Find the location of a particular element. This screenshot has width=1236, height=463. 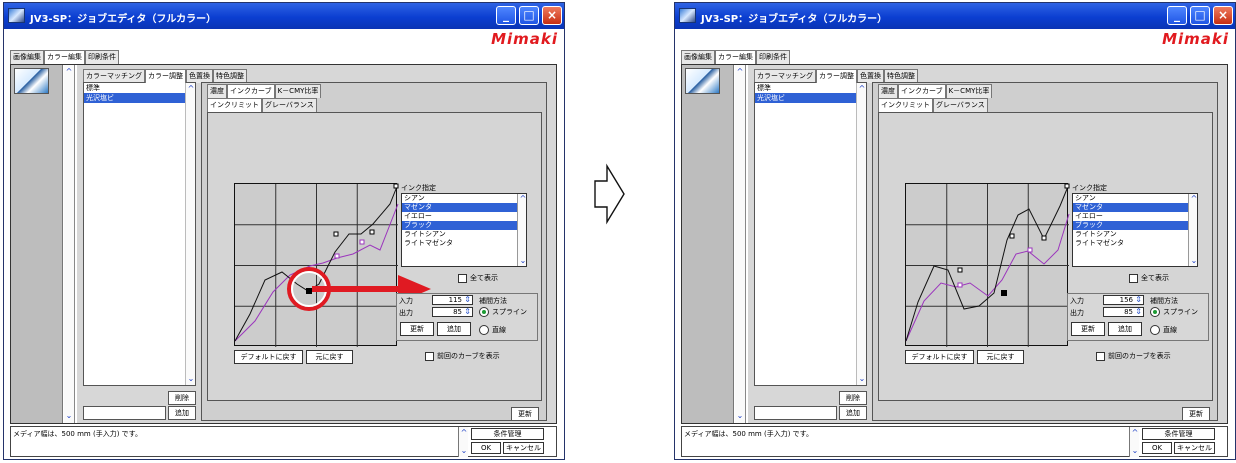

ink-list-item-selected: マゼンタ is located at coordinates (464, 207).